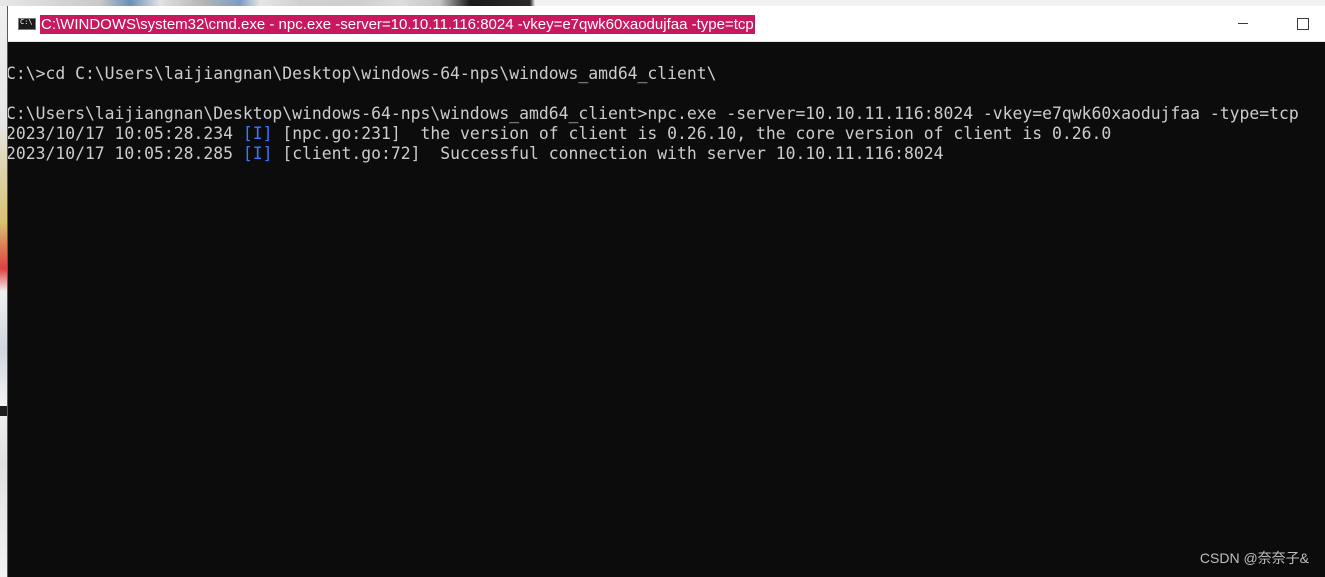  Describe the element at coordinates (125, 153) in the screenshot. I see `log-timestamp: 2023/10/17 10:05:28.285` at that location.